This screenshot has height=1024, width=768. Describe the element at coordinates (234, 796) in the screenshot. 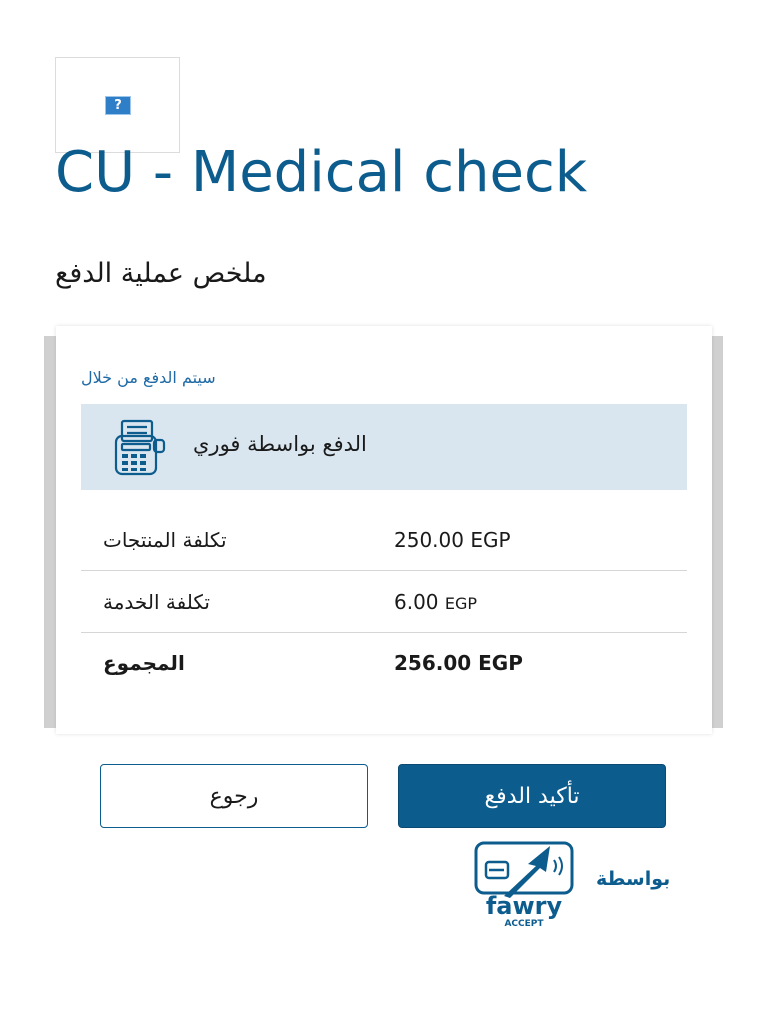

I see `back-button: رجوع` at that location.